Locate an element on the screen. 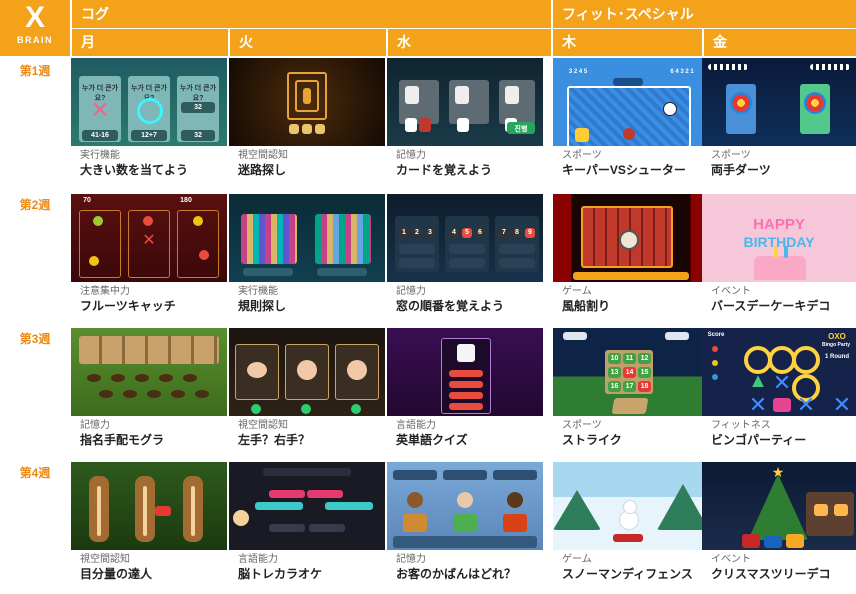  game-card: 記憶力 指名手配モグラ is located at coordinates (149, 388).